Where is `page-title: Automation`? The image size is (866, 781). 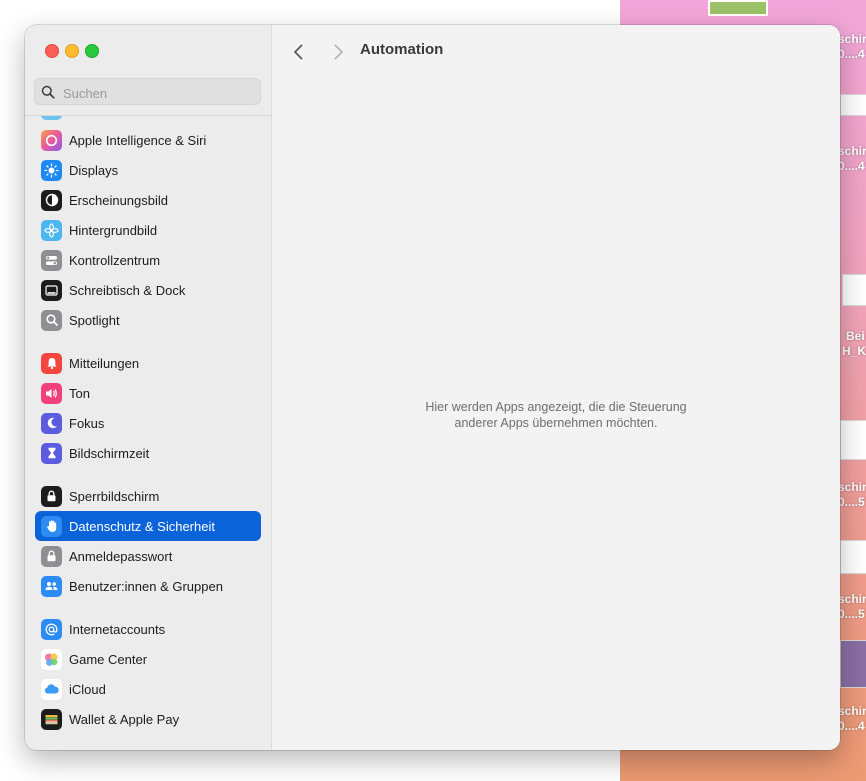
page-title: Automation is located at coordinates (402, 49).